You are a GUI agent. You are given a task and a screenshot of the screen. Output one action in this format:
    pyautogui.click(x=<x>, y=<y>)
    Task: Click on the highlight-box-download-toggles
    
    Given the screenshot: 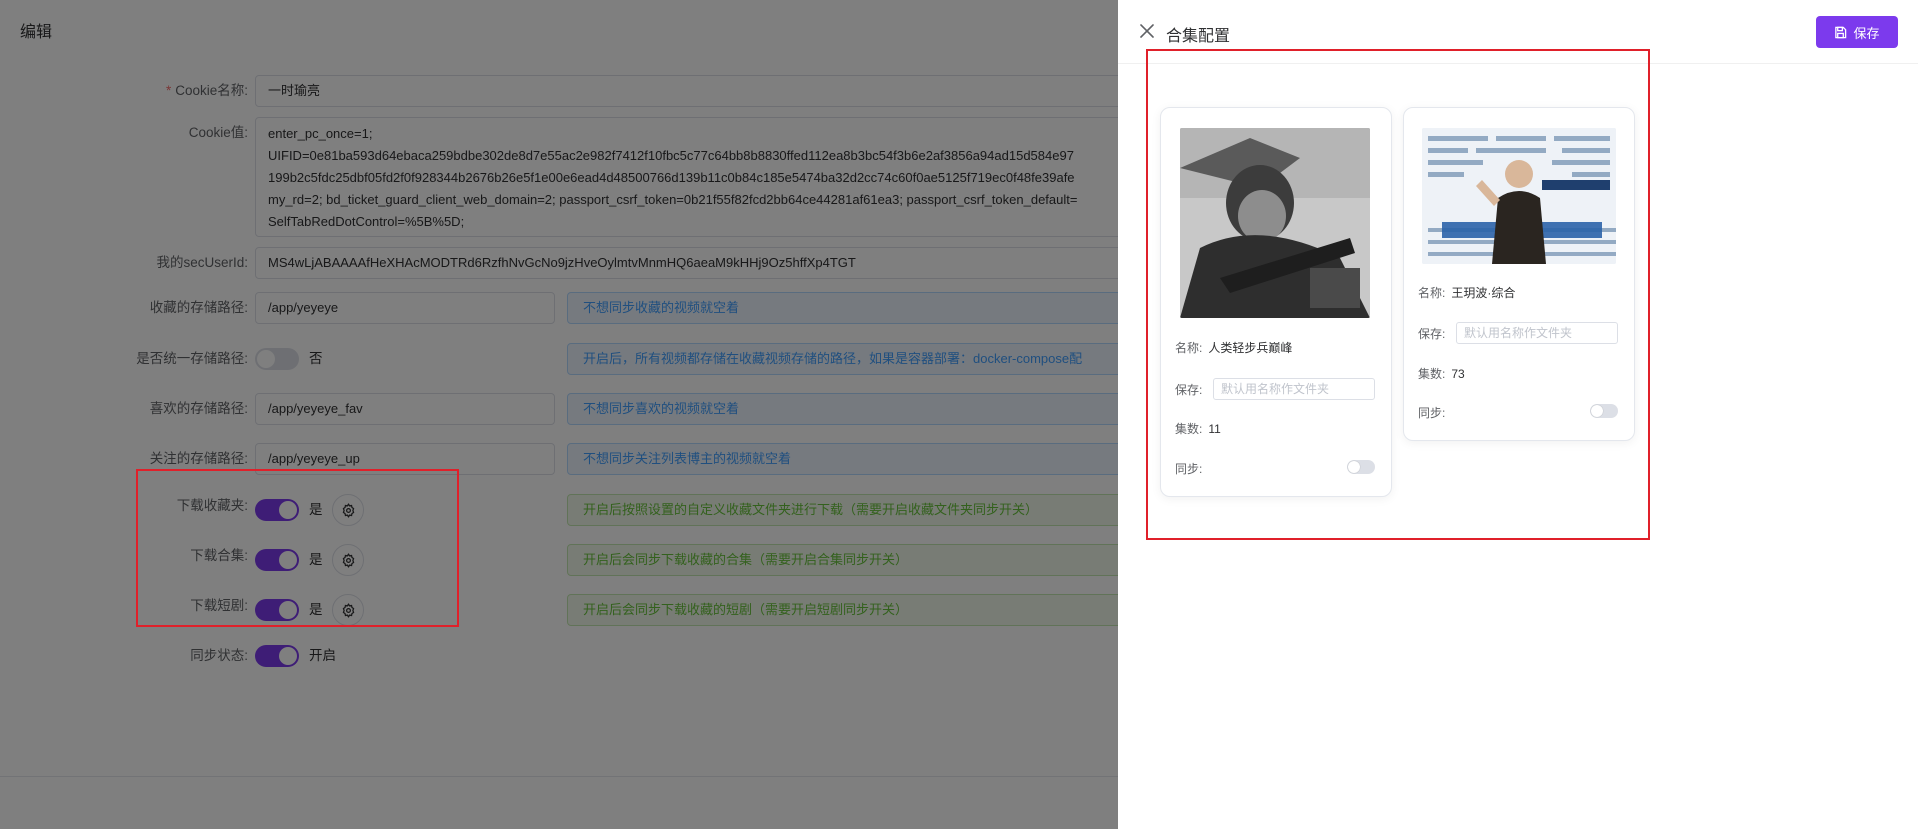 What is the action you would take?
    pyautogui.click(x=297, y=548)
    